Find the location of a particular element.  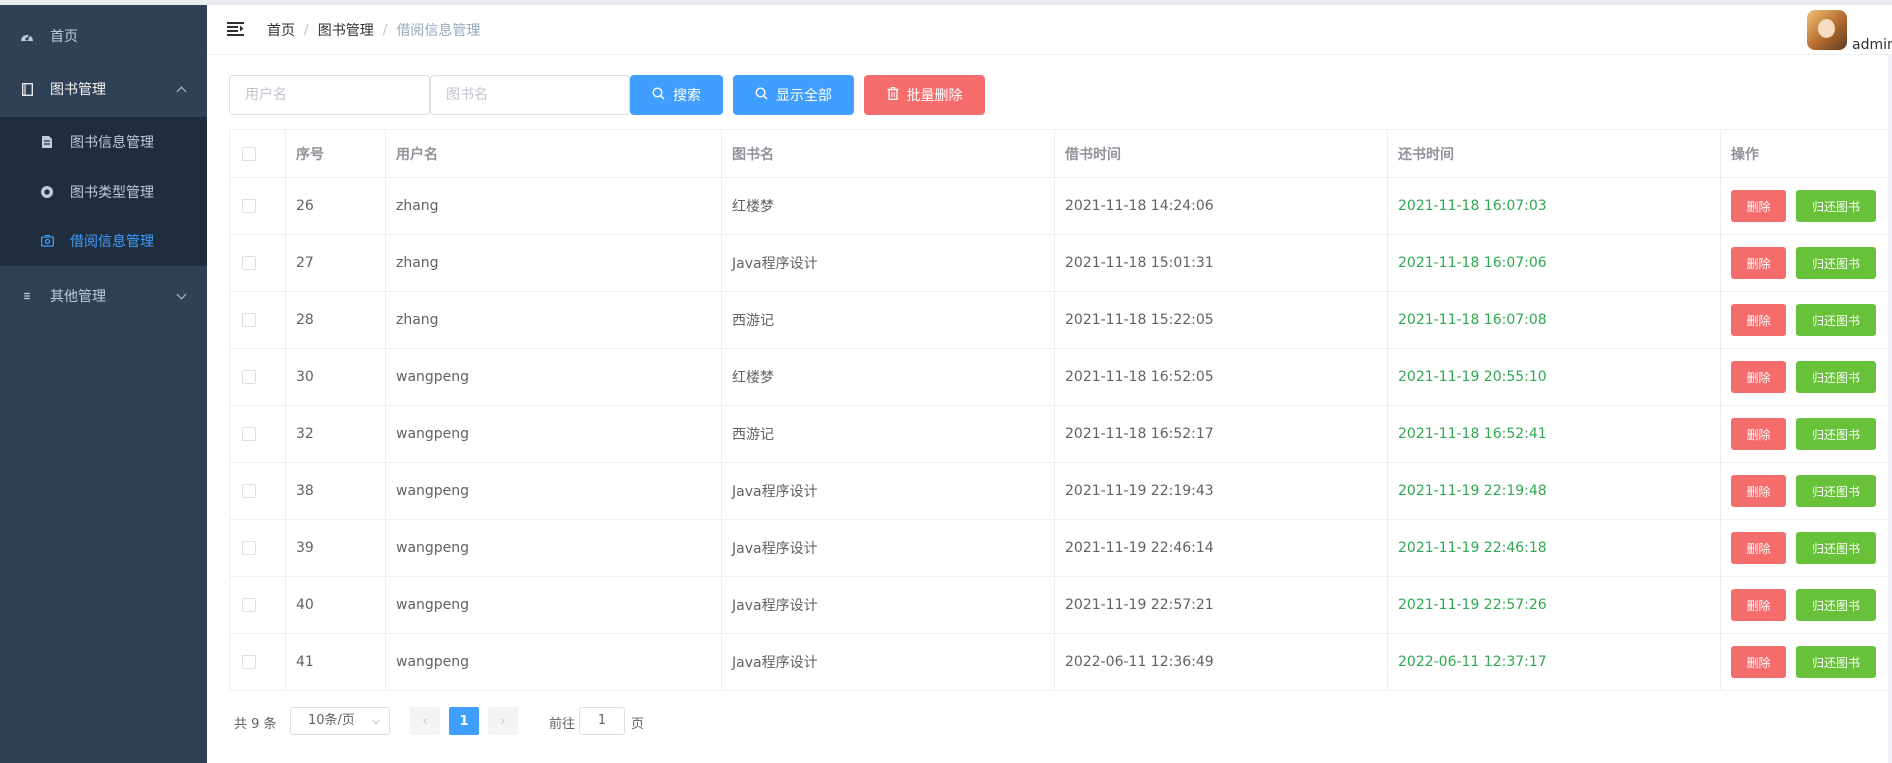

cell-return-time: 2021-11-18 16:07:06 is located at coordinates (1554, 263).